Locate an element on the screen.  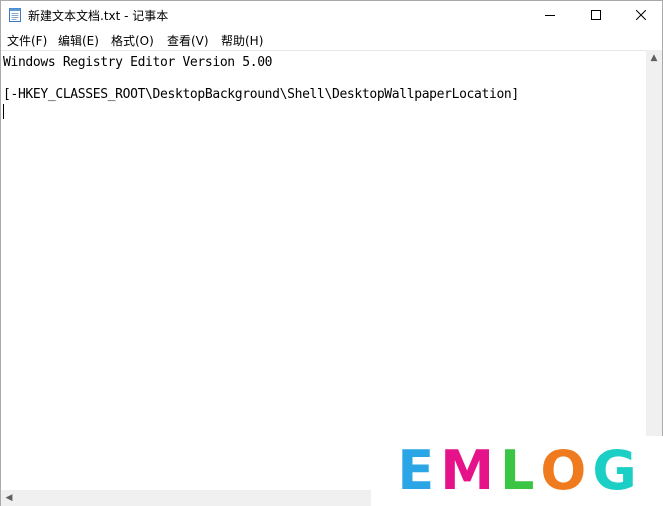
minimize-button is located at coordinates (550, 15).